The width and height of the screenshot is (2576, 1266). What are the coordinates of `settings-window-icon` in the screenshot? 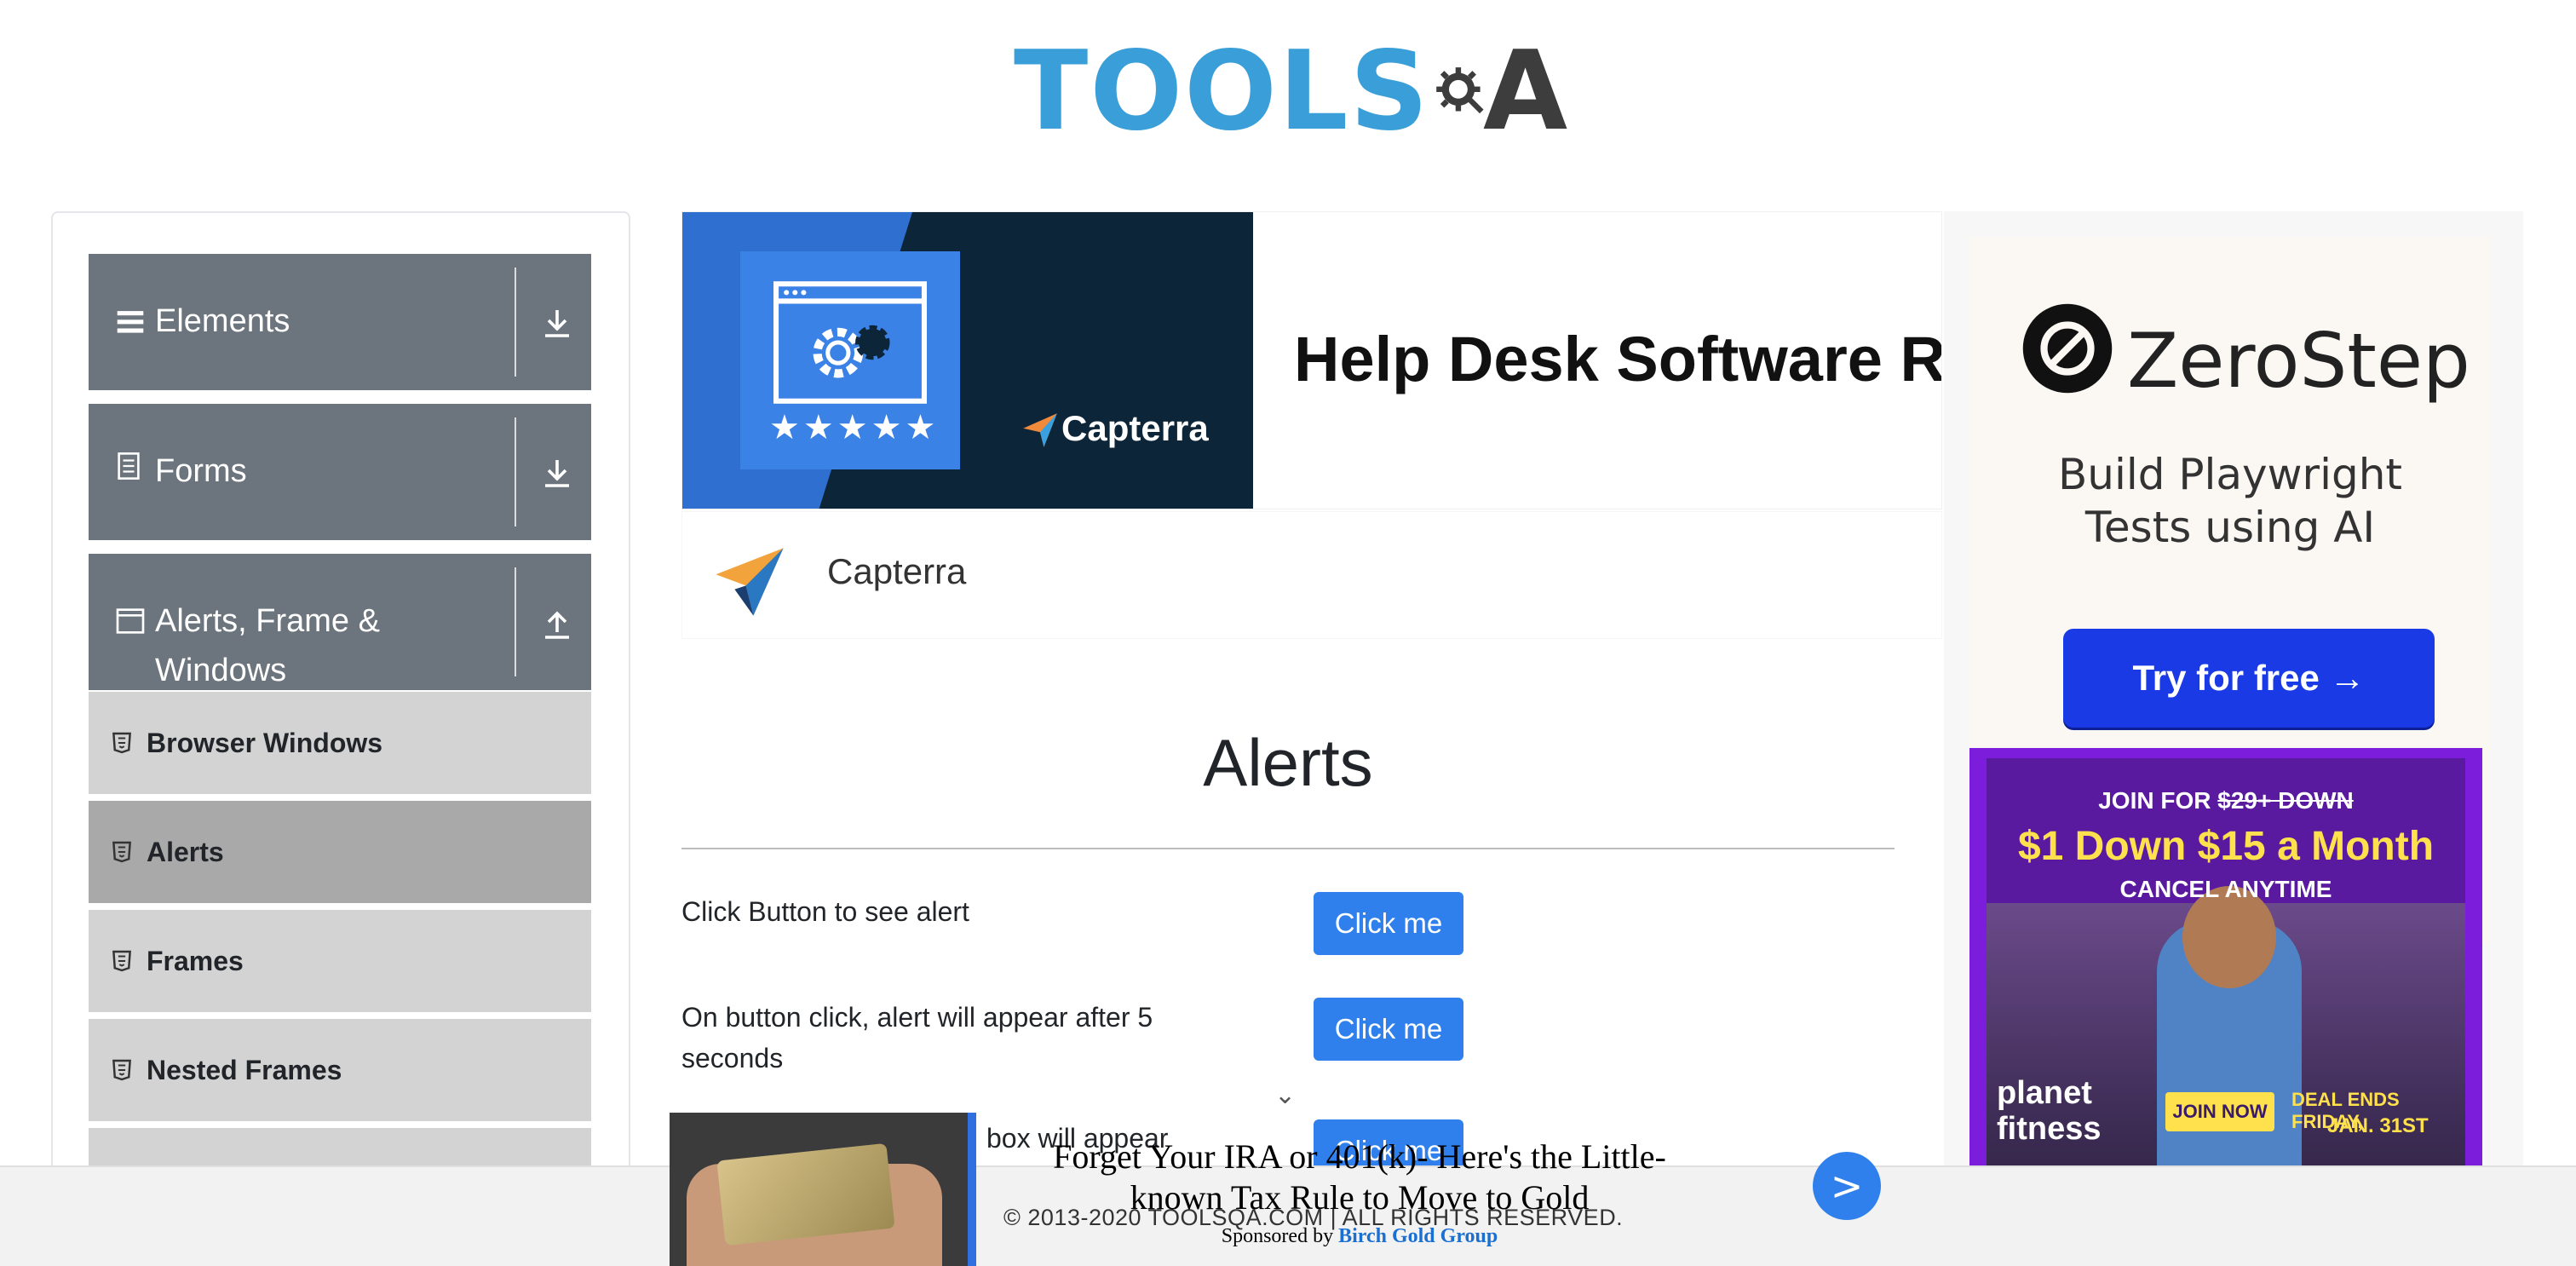 It's located at (850, 342).